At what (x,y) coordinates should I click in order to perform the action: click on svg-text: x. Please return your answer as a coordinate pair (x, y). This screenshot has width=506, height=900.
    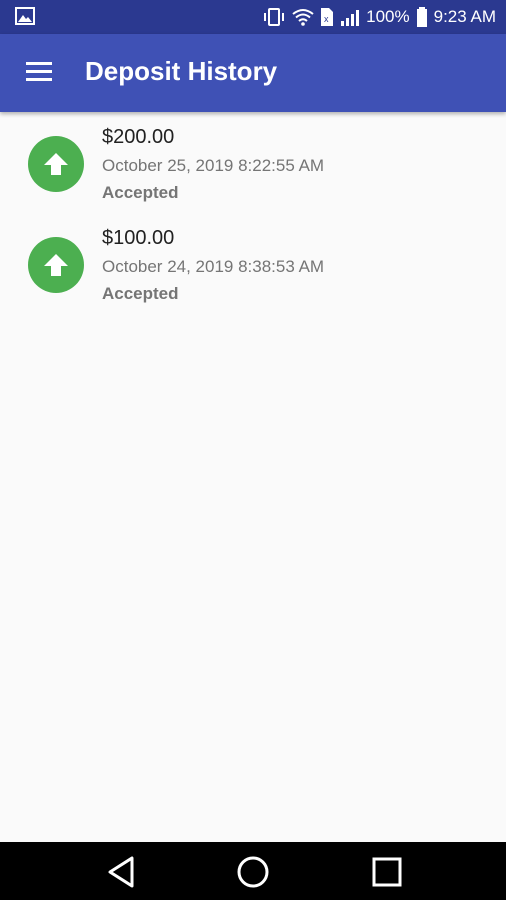
    Looking at the image, I should click on (326, 19).